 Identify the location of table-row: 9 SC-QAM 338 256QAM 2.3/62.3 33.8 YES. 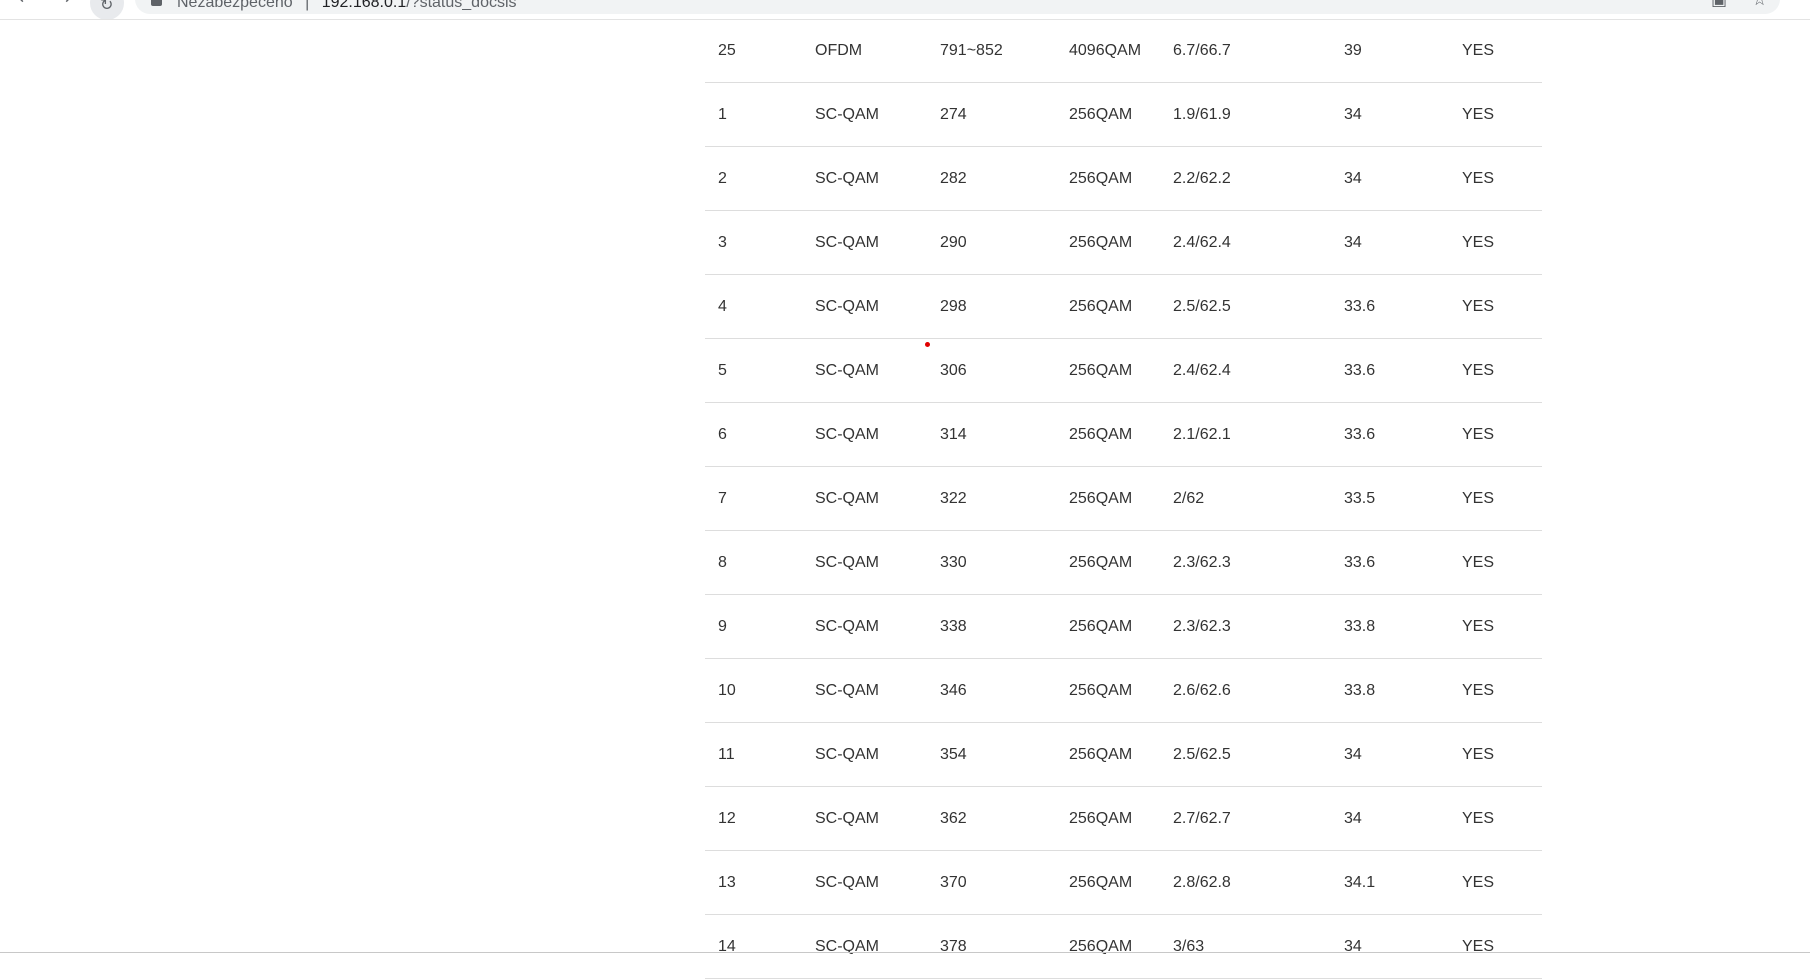
(1123, 626).